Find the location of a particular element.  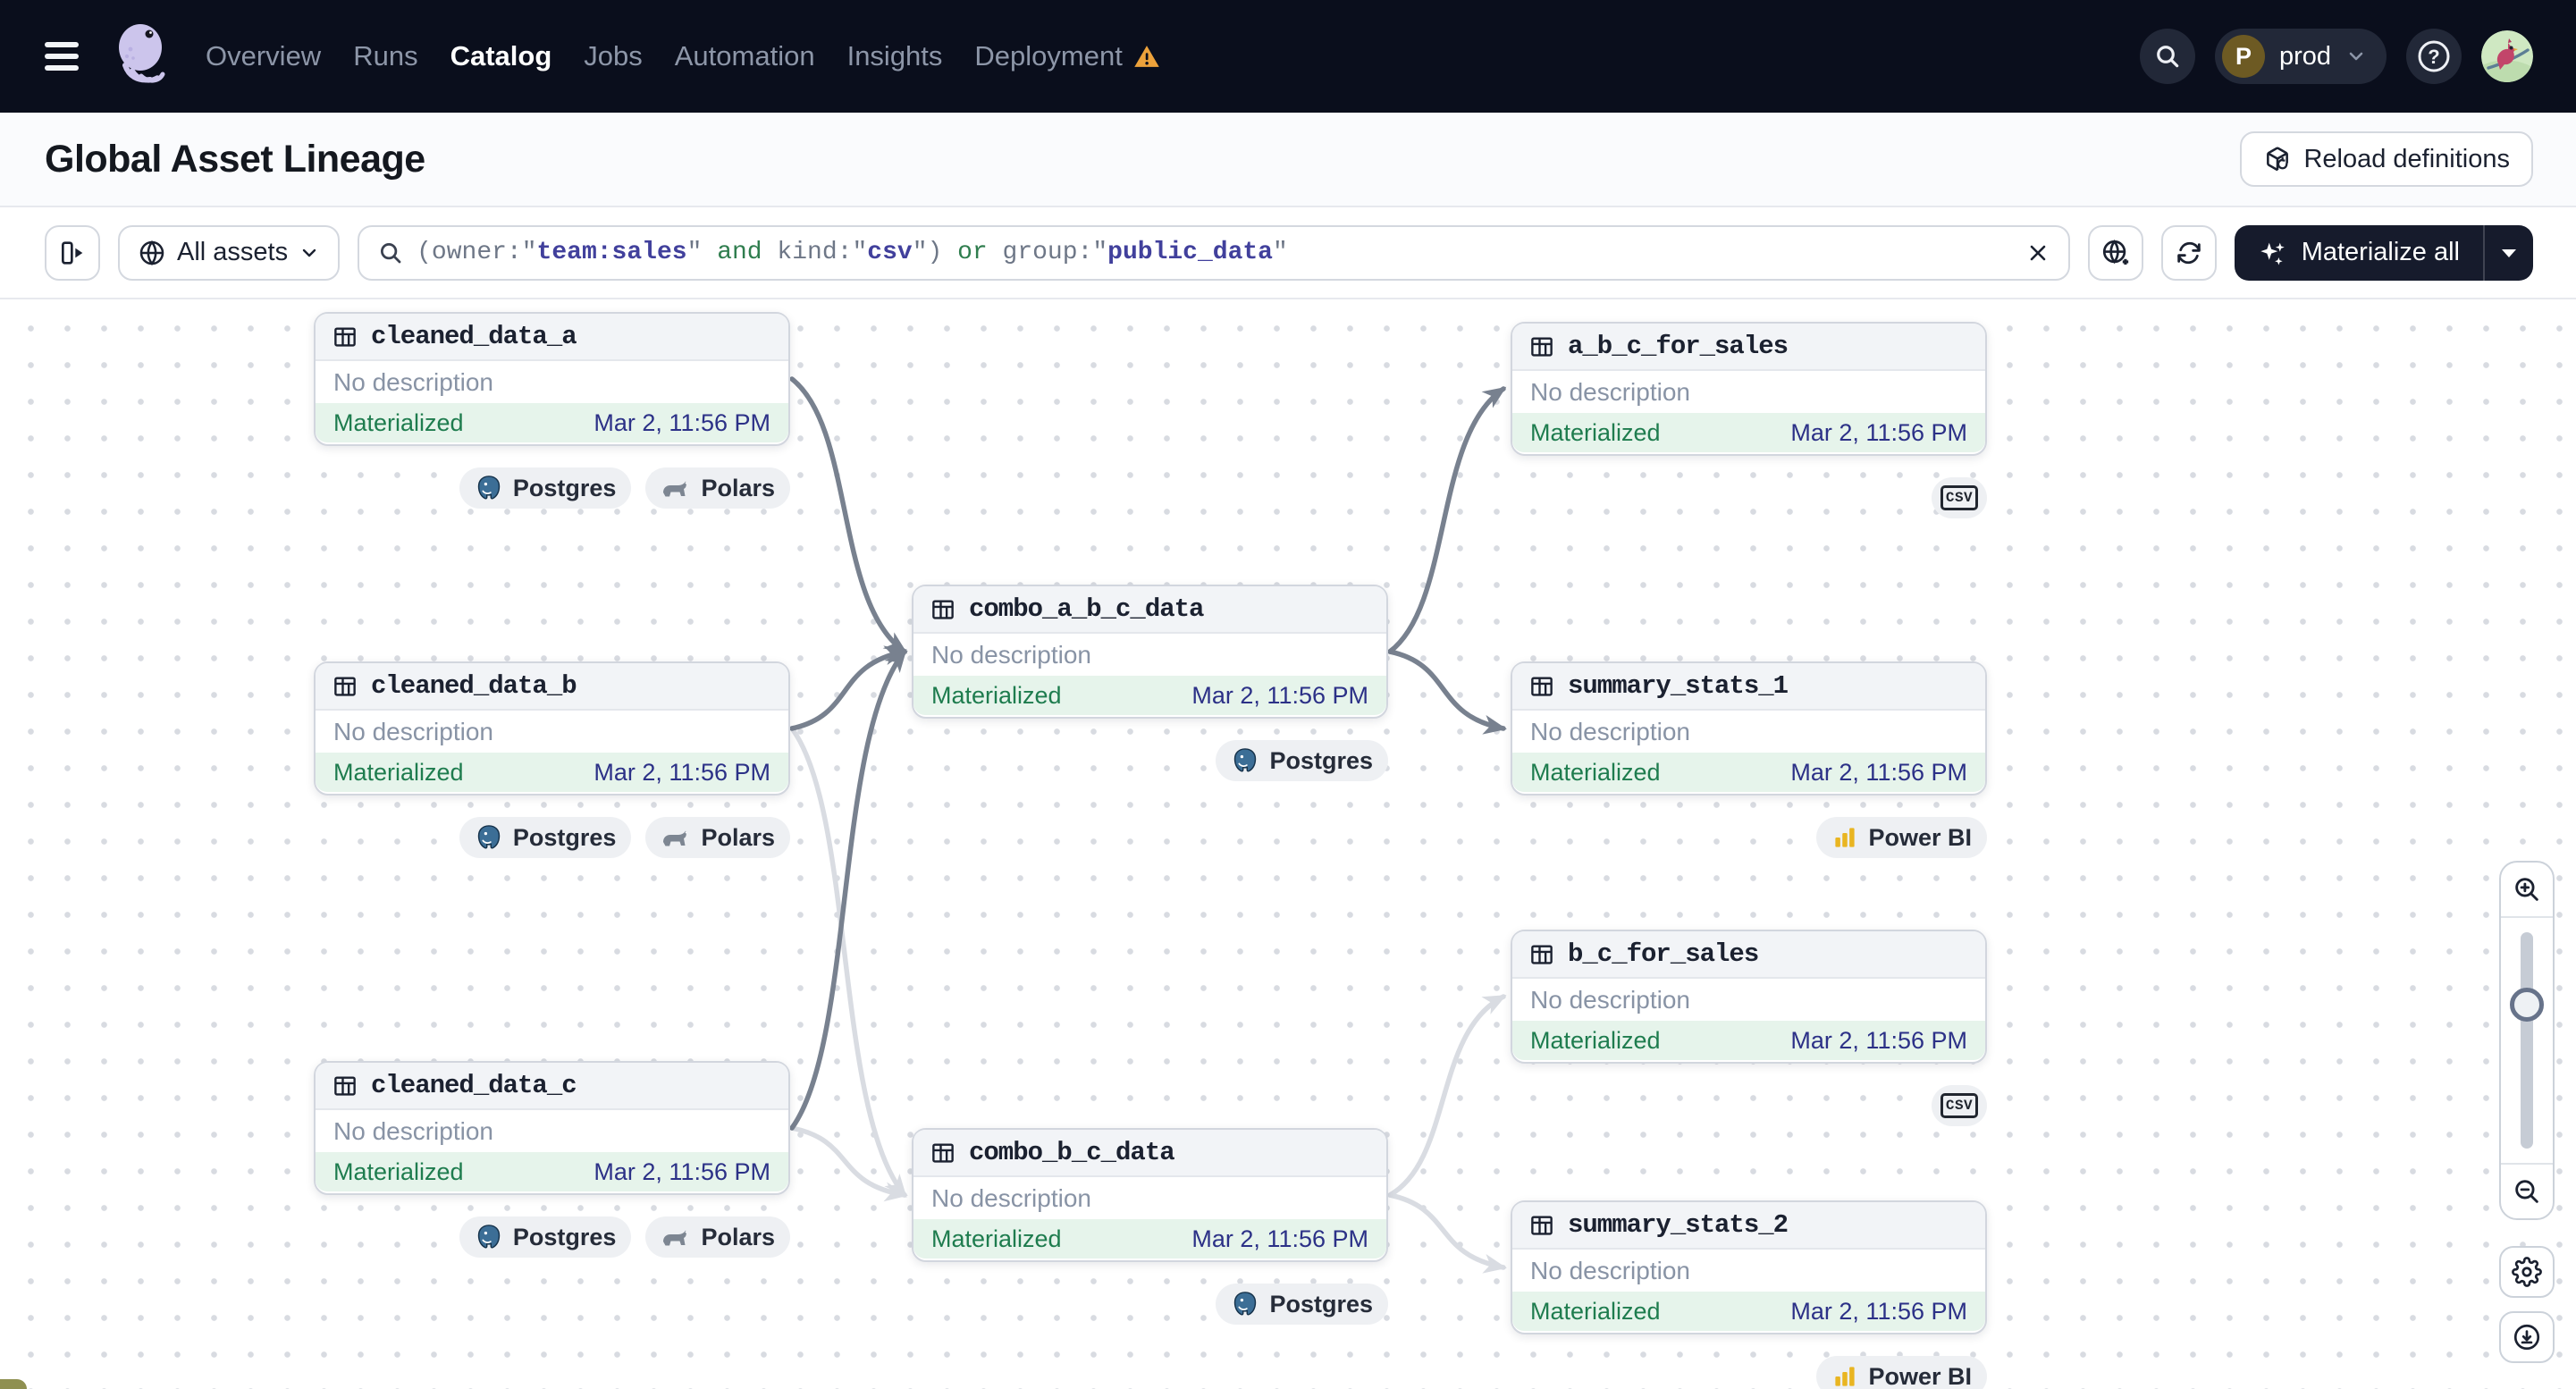

nav-item-deployment: Deployment is located at coordinates (1067, 56).